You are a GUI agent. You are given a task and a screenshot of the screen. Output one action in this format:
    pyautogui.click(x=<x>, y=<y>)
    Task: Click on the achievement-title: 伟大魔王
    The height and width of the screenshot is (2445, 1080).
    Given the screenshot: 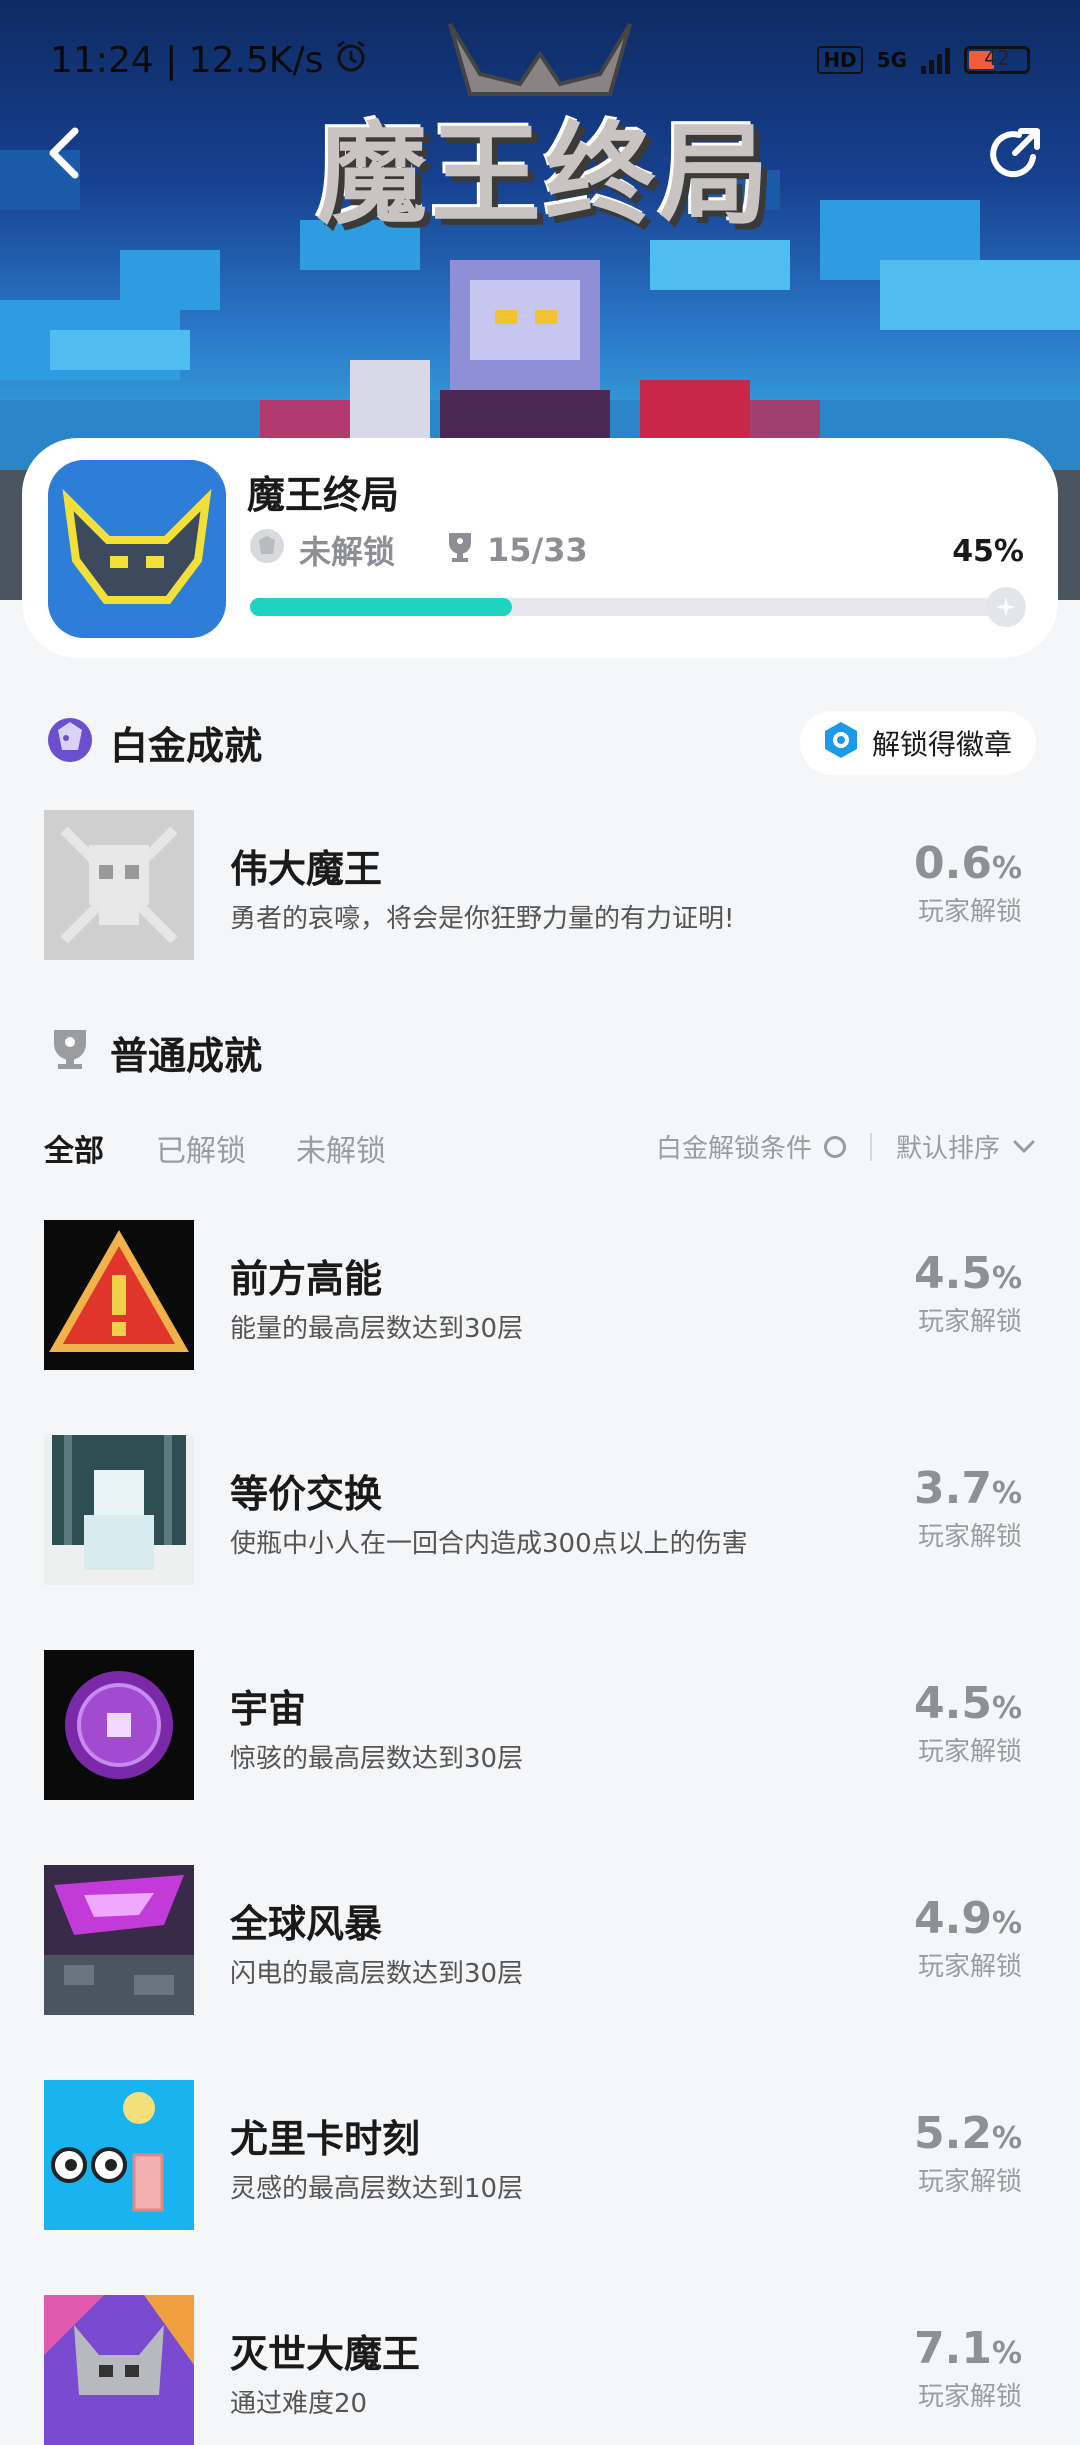 What is the action you would take?
    pyautogui.click(x=306, y=869)
    